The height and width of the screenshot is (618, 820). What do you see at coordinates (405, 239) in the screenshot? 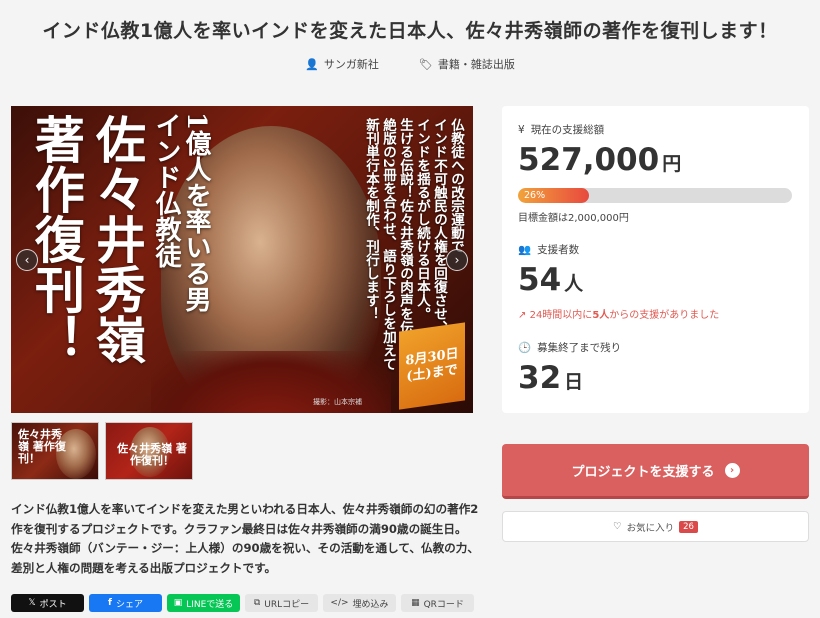
I see `hero-body-line: 生ける伝説！佐々井秀嶺の肉声を伝える` at bounding box center [405, 239].